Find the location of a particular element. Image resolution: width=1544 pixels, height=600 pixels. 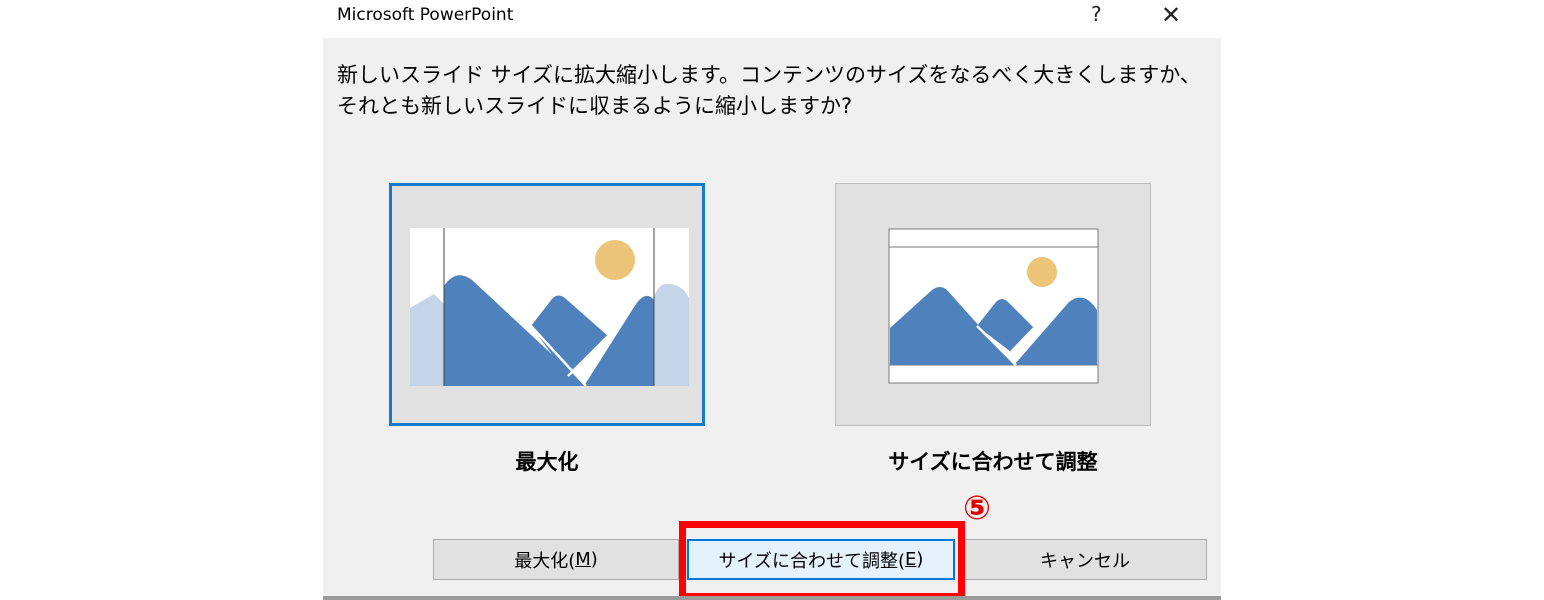

step-marker: ⑤ is located at coordinates (977, 507).